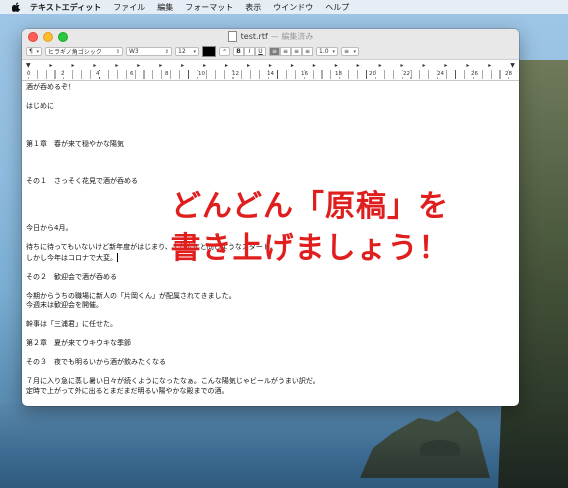 The image size is (568, 488). What do you see at coordinates (71, 257) in the screenshot?
I see `document-line: しかし今年はコロナで大変。` at bounding box center [71, 257].